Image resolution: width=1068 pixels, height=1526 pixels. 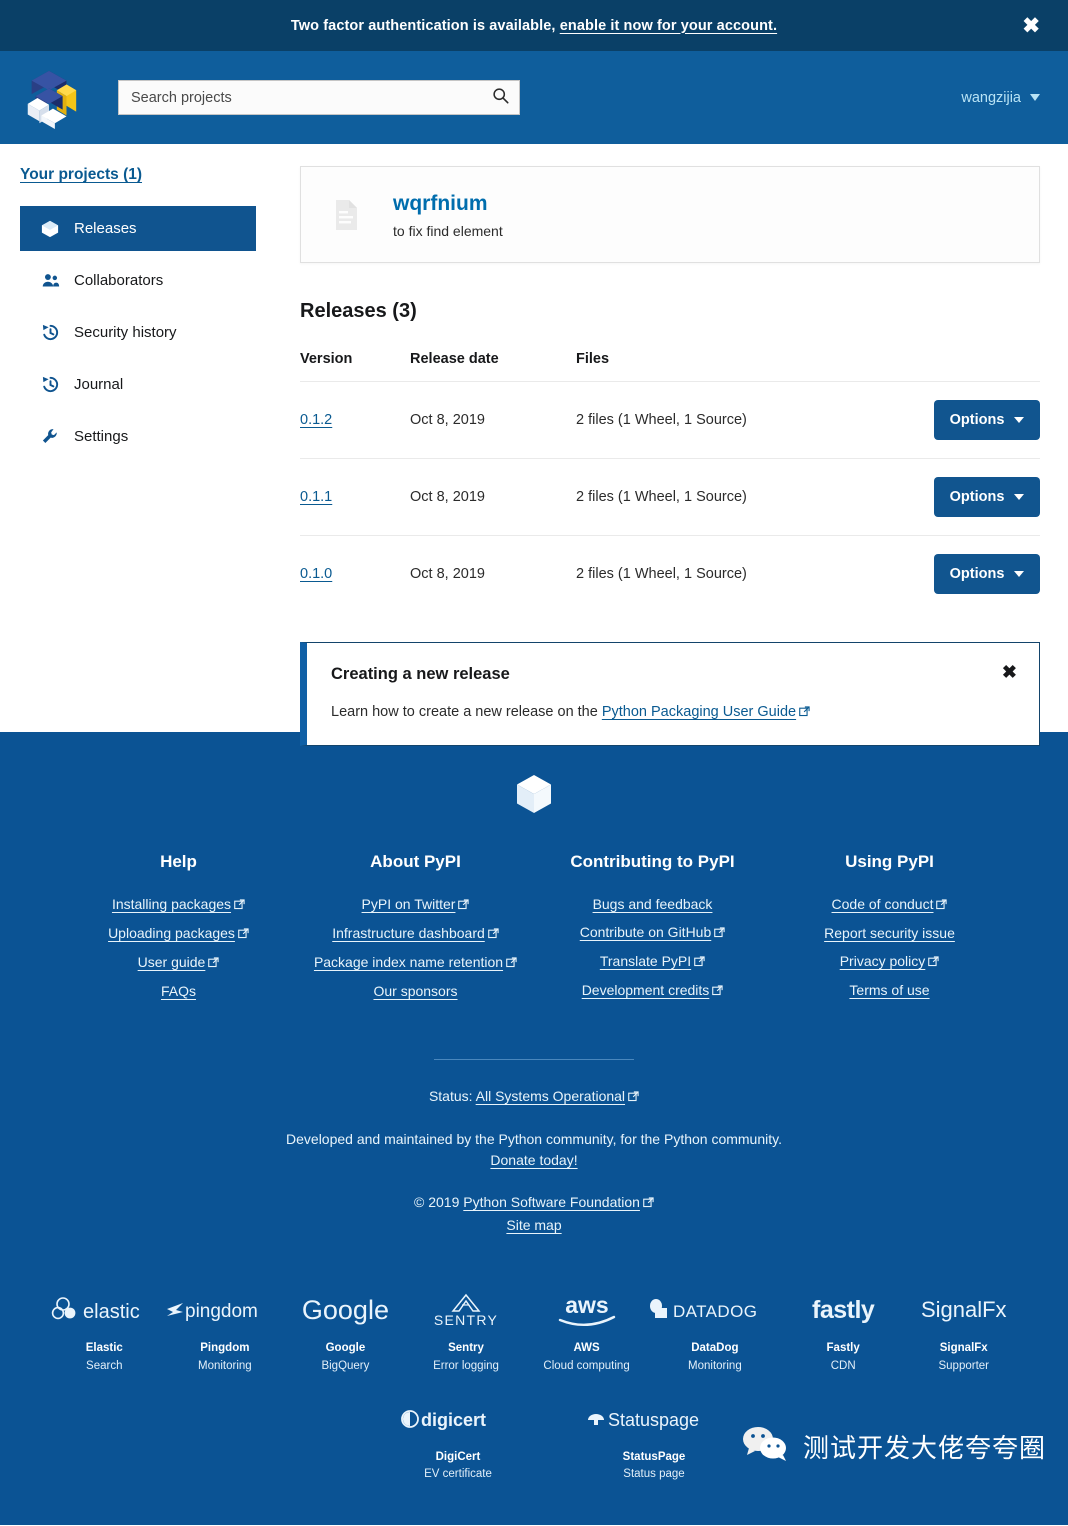 What do you see at coordinates (119, 280) in the screenshot?
I see `sidebar-item-label: Collaborators` at bounding box center [119, 280].